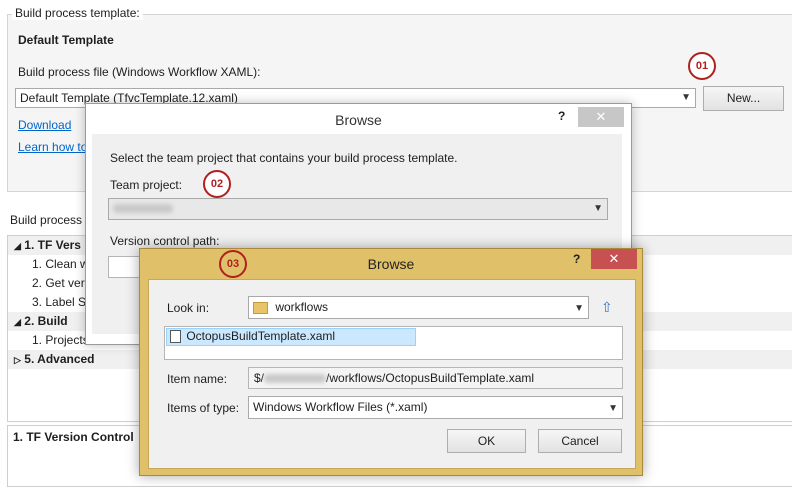 This screenshot has height=487, width=792. I want to click on download-link: Download, so click(44, 125).